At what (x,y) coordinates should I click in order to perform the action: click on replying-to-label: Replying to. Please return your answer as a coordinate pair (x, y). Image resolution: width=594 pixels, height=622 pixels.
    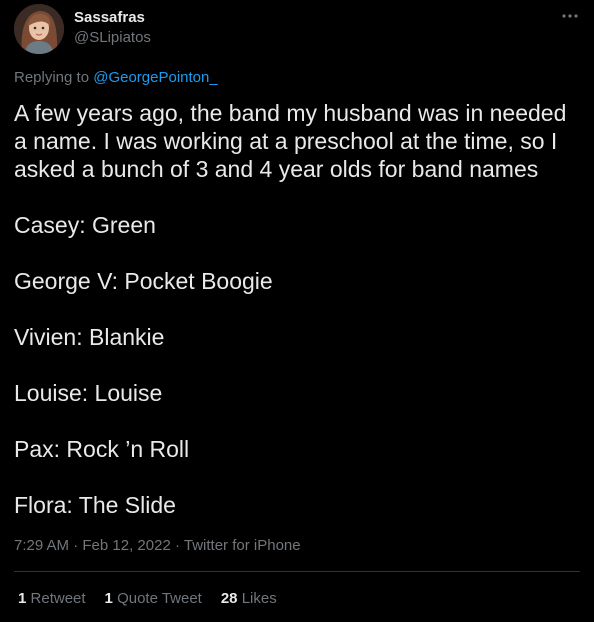
    Looking at the image, I should click on (52, 77).